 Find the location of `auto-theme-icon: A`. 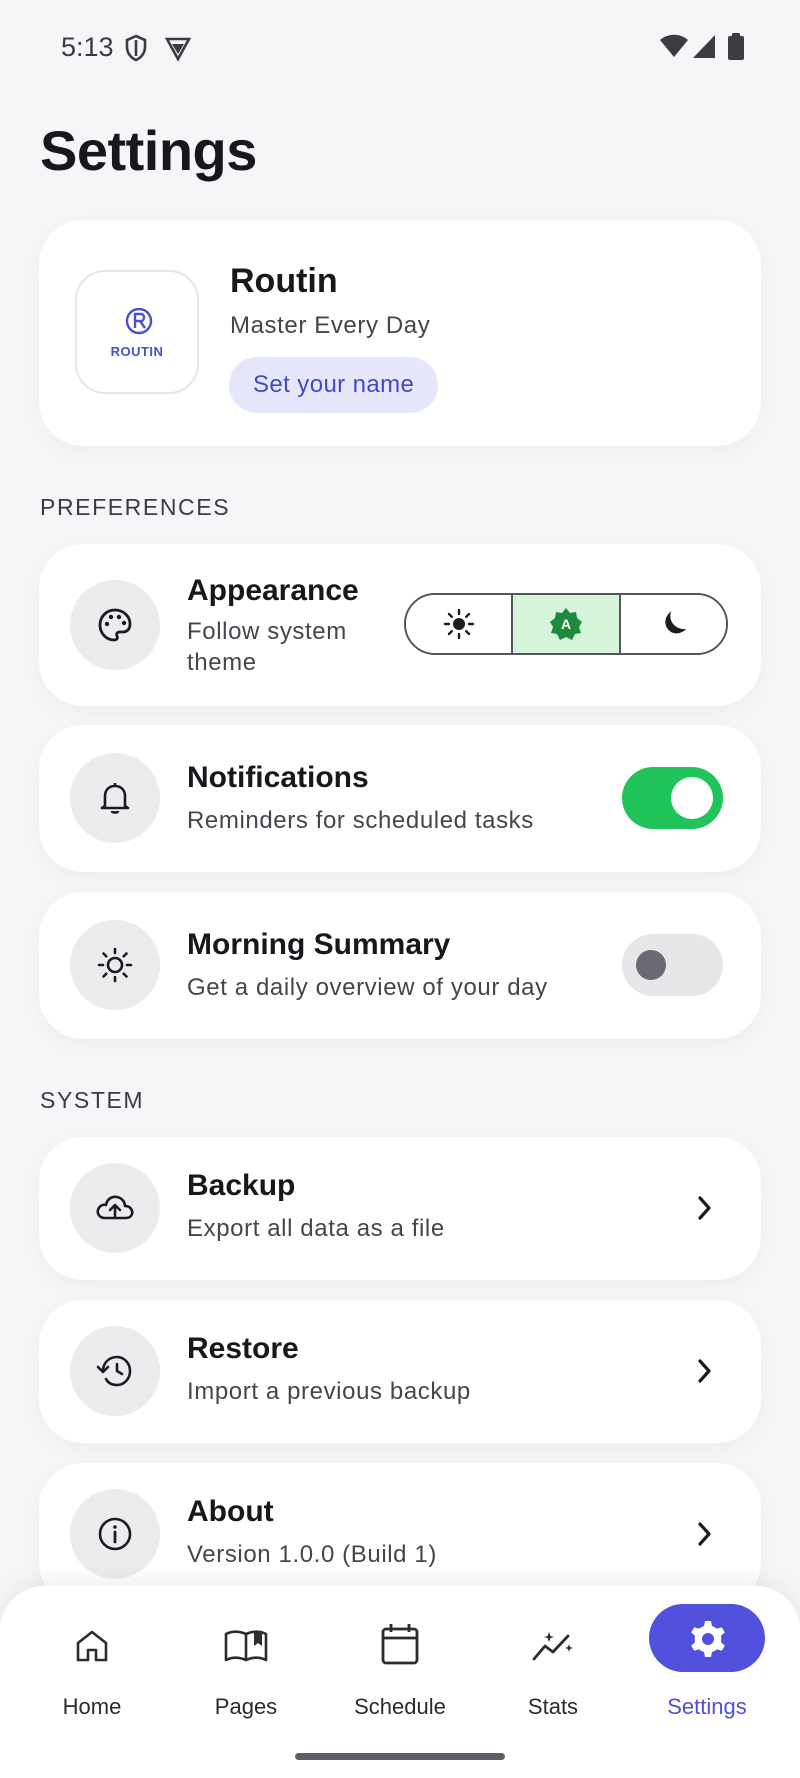

auto-theme-icon: A is located at coordinates (565, 624).